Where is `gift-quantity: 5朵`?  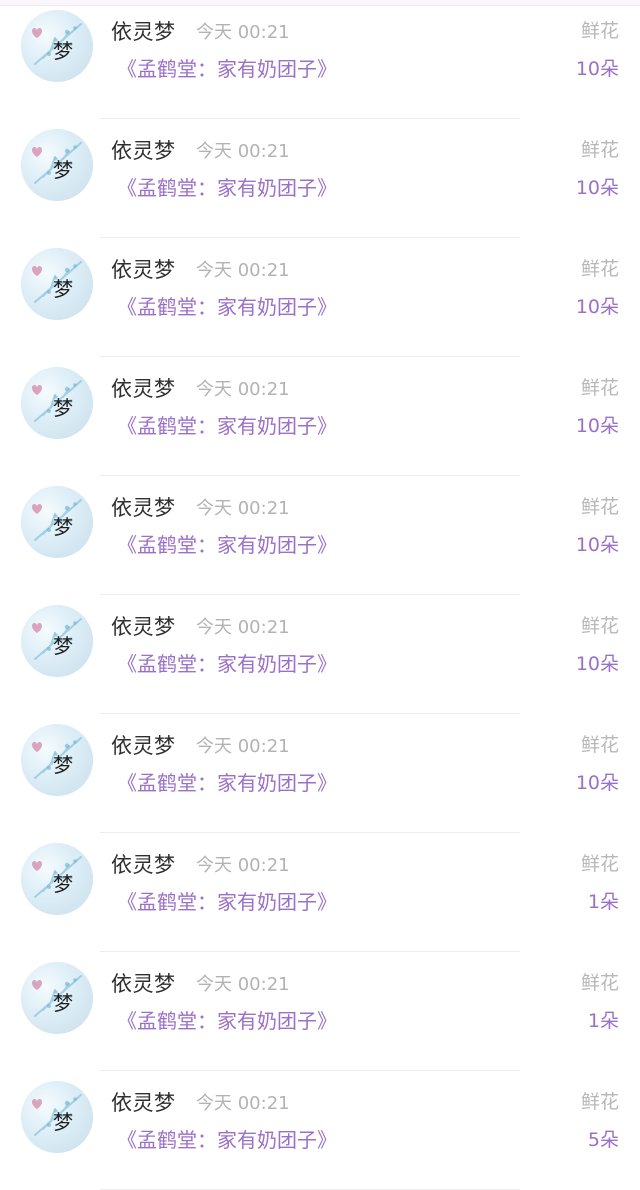
gift-quantity: 5朵 is located at coordinates (603, 1140).